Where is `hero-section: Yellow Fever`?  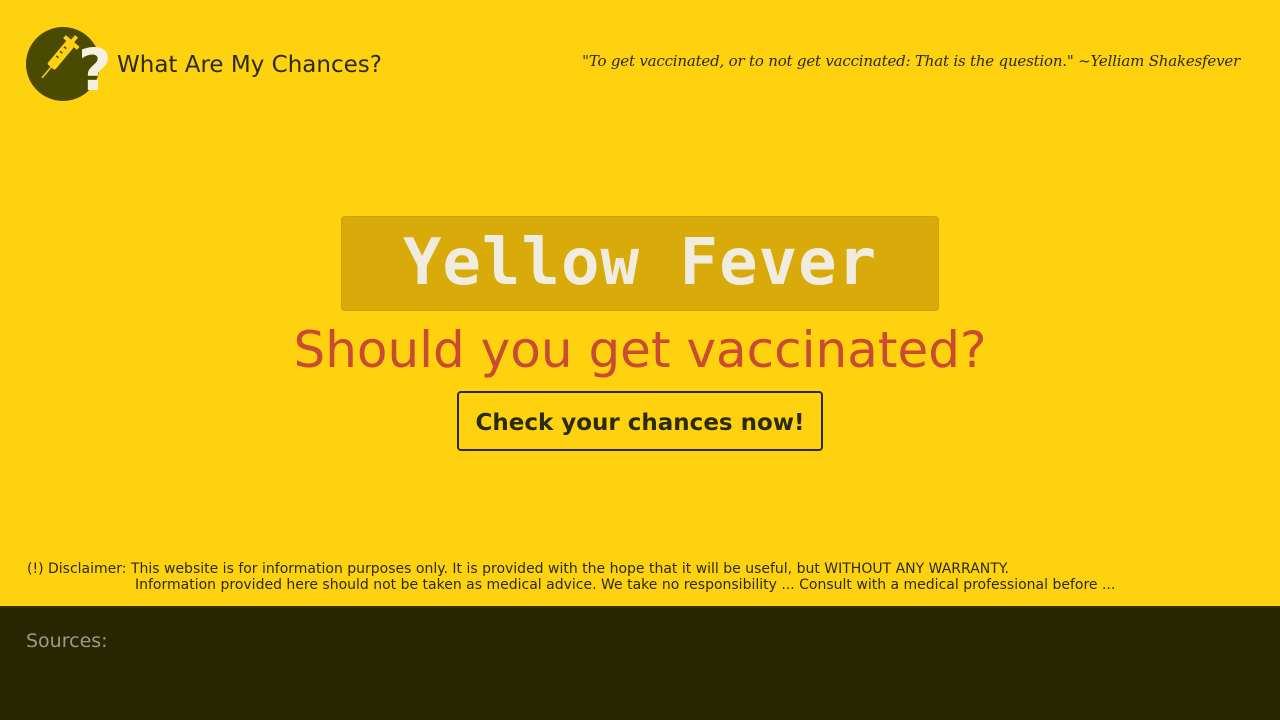
hero-section: Yellow Fever is located at coordinates (640, 263).